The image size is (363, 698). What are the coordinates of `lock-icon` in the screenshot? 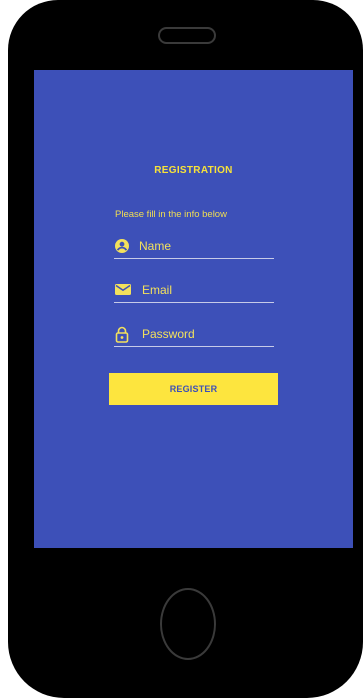 It's located at (123, 334).